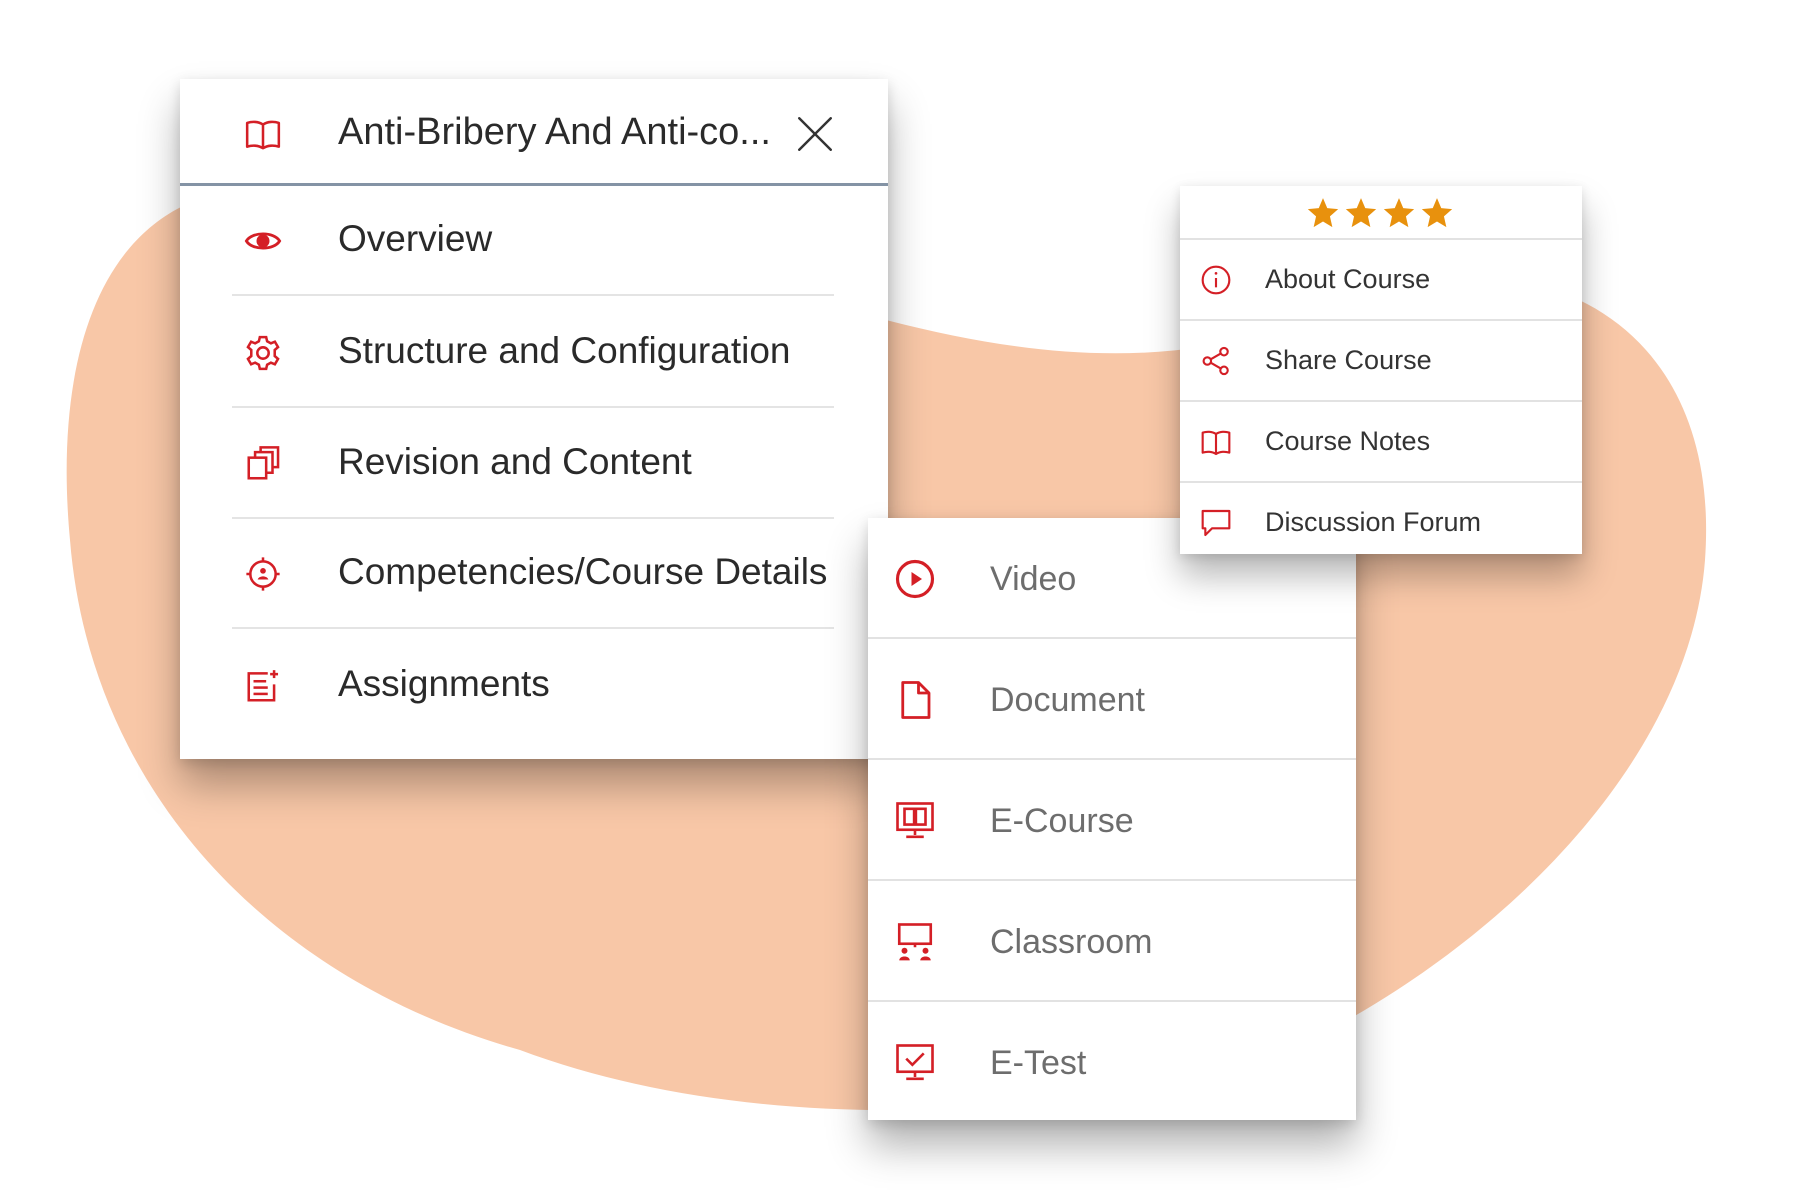  What do you see at coordinates (263, 241) in the screenshot?
I see `eye-icon` at bounding box center [263, 241].